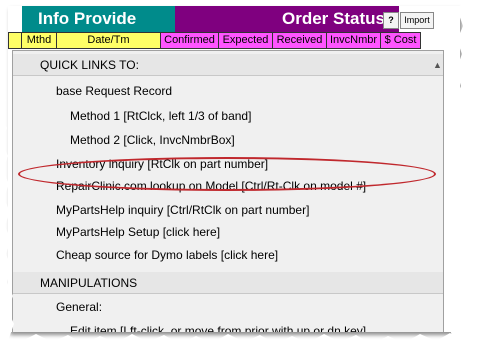 Image resolution: width=478 pixels, height=351 pixels. What do you see at coordinates (109, 40) in the screenshot?
I see `column-date-tm: Date/Tm` at bounding box center [109, 40].